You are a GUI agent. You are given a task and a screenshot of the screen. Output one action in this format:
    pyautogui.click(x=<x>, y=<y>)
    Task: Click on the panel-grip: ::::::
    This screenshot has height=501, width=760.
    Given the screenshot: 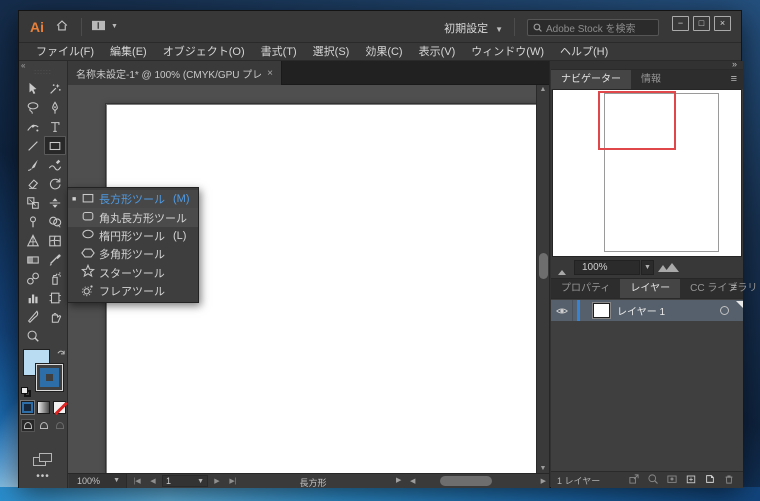 What is the action you would take?
    pyautogui.click(x=43, y=72)
    